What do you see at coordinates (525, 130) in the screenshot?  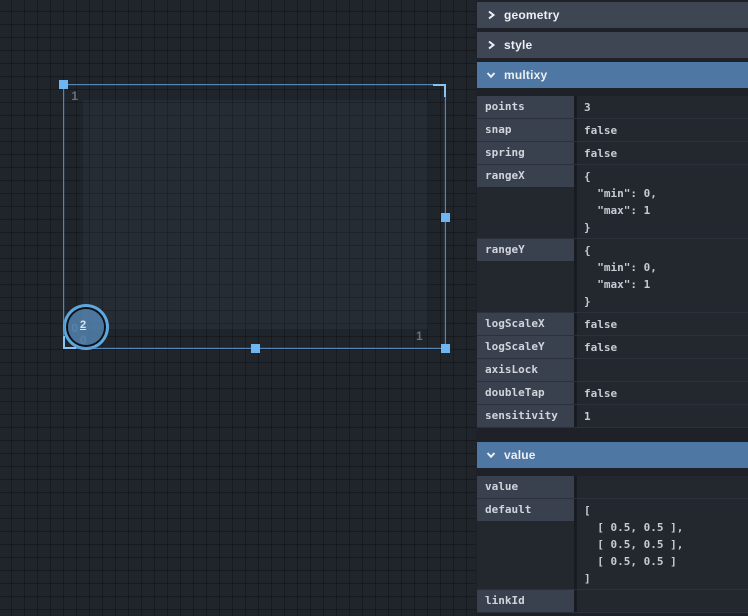 I see `property-label: snap` at bounding box center [525, 130].